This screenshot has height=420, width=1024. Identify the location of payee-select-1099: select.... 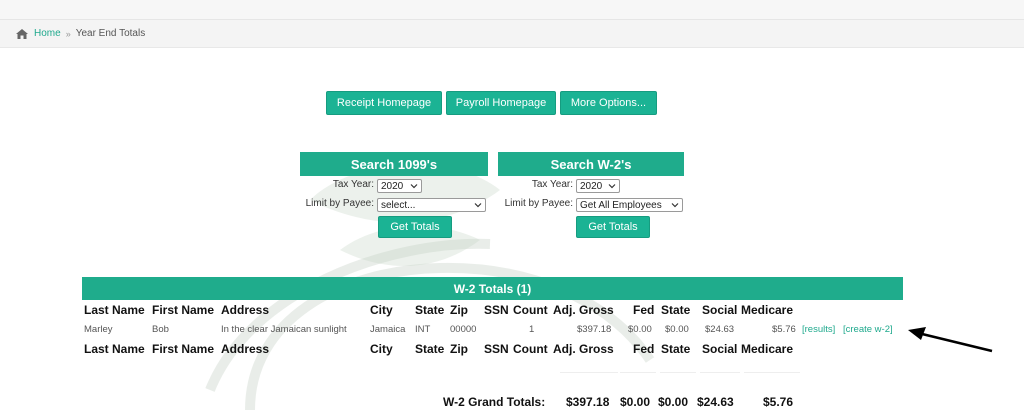
(431, 205).